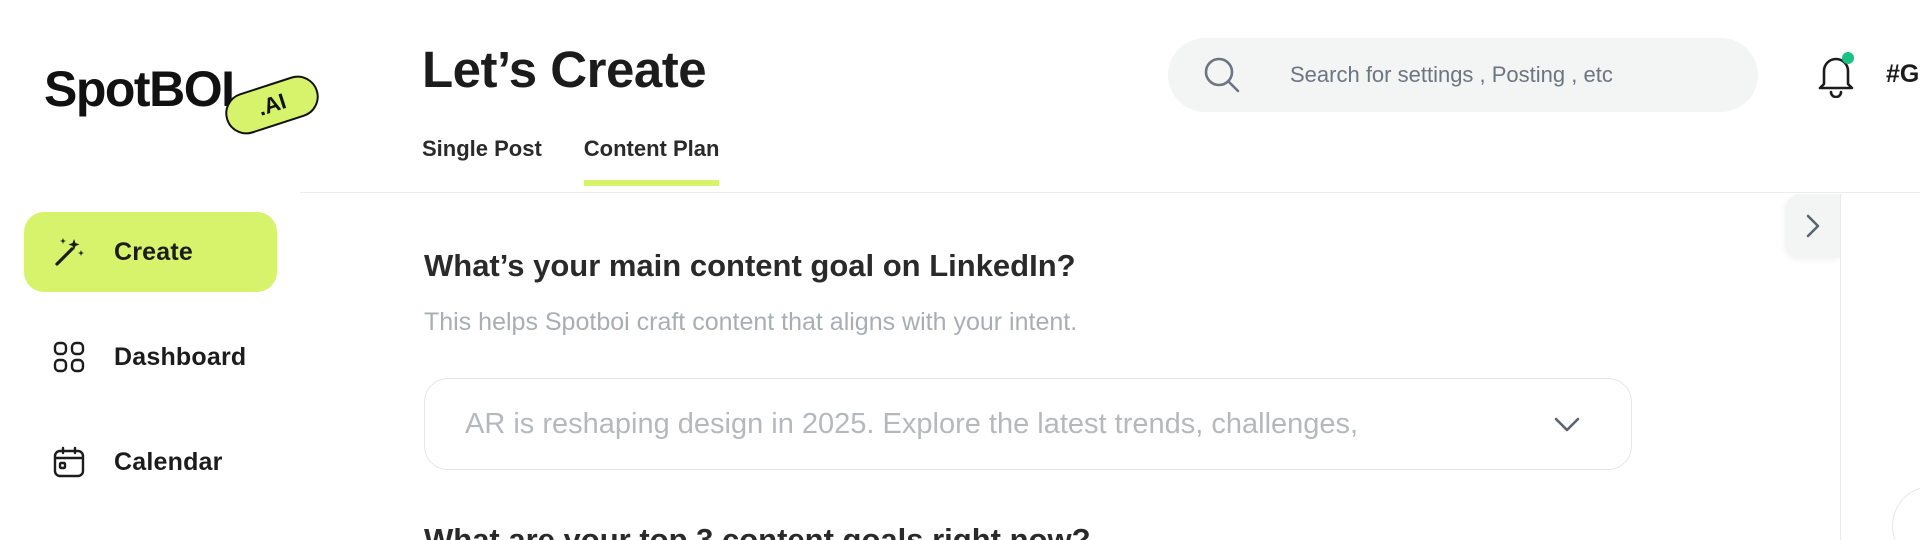 This screenshot has height=540, width=1920. What do you see at coordinates (154, 251) in the screenshot?
I see `sidebar-item-label: Create` at bounding box center [154, 251].